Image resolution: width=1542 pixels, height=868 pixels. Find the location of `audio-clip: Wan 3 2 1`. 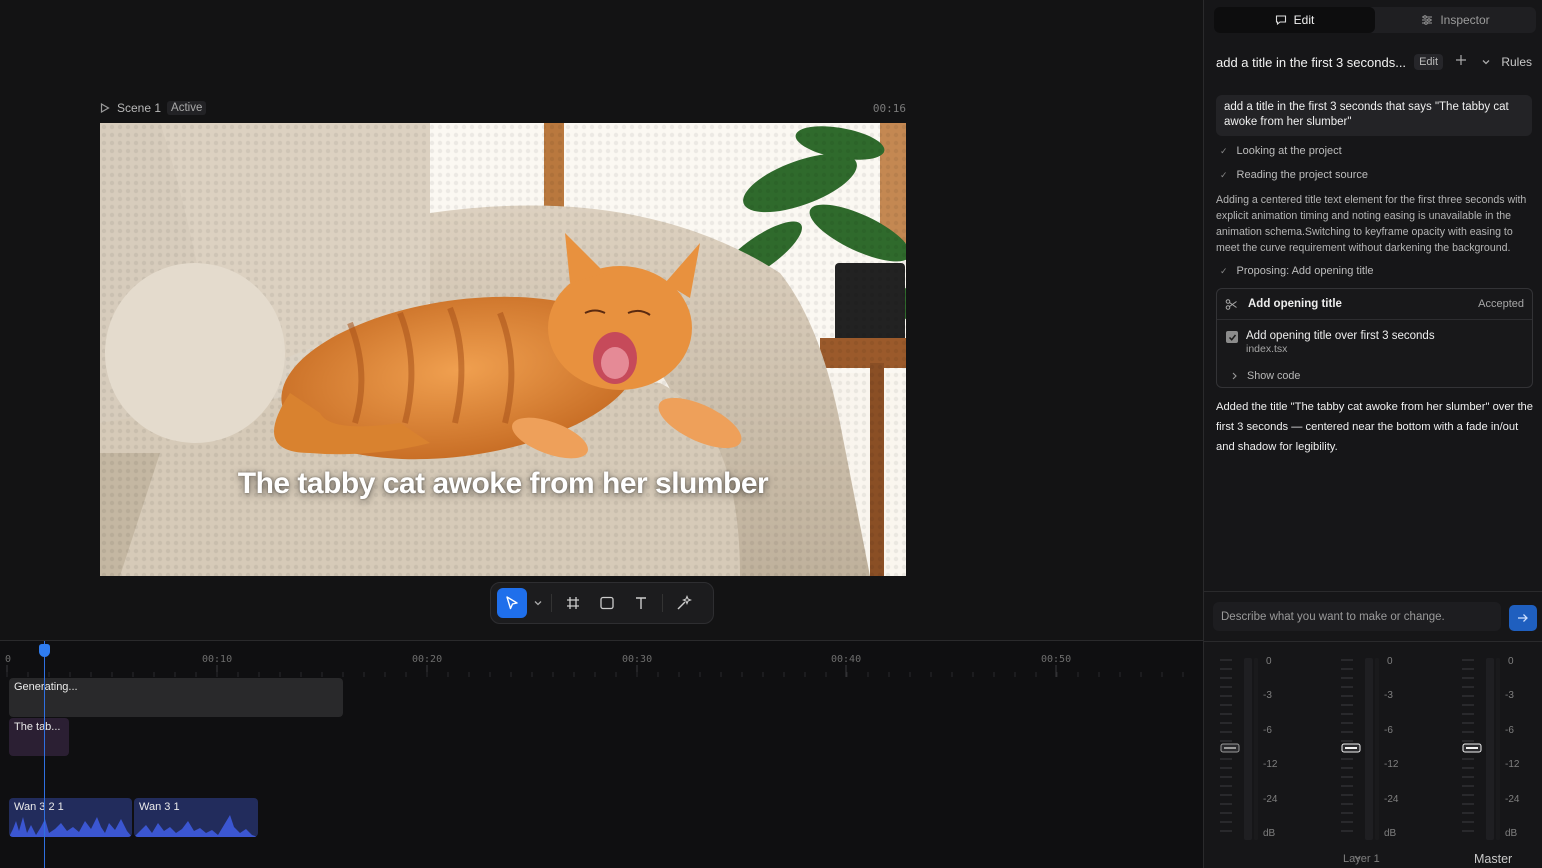

audio-clip: Wan 3 2 1 is located at coordinates (70, 817).